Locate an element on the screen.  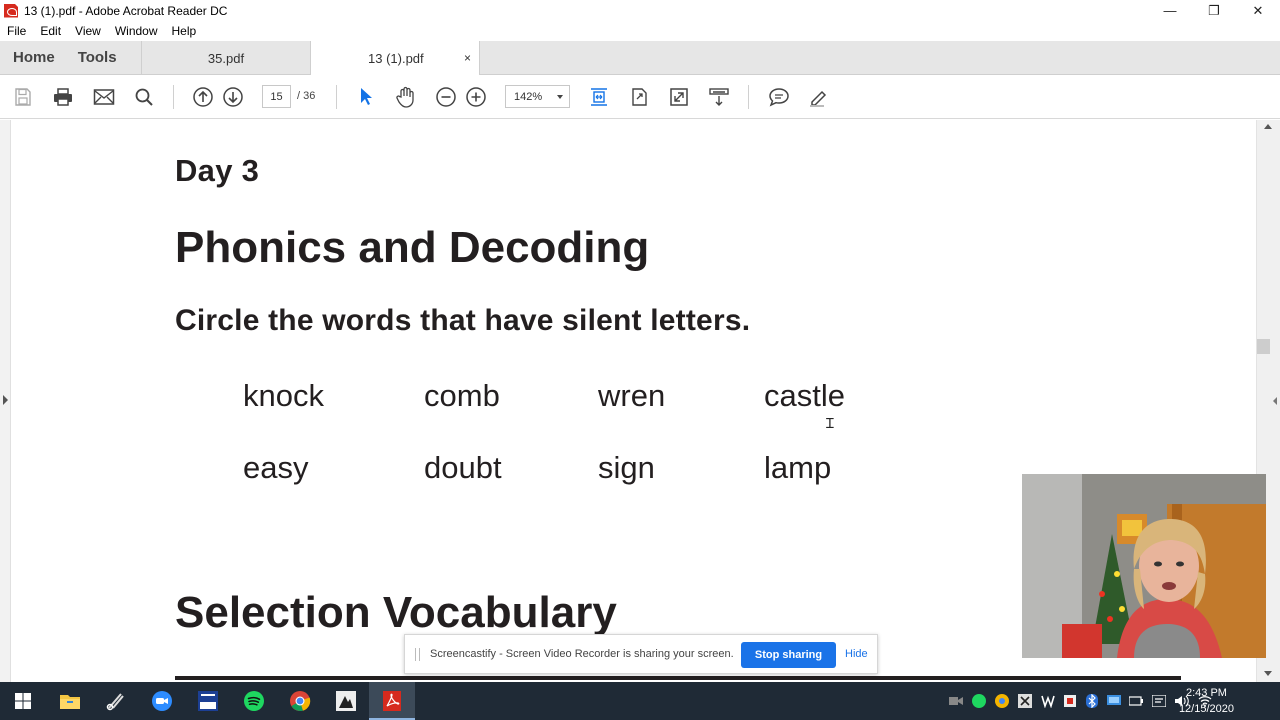
zoom-select: 142% is located at coordinates (537, 96).